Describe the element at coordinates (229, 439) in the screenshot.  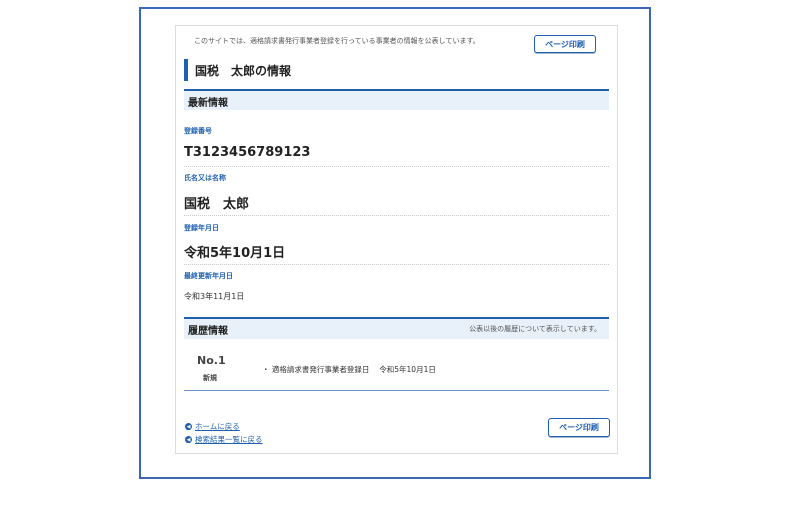
I see `back-to-results-label: 検索結果一覧に戻る` at that location.